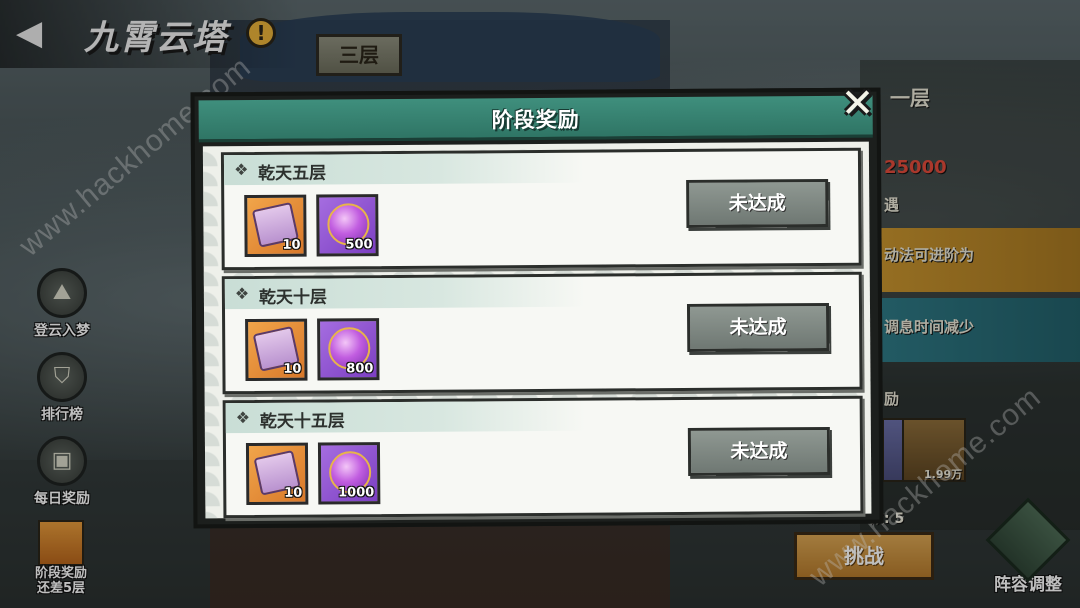 This screenshot has height=608, width=1080. What do you see at coordinates (543, 457) in the screenshot?
I see `reward-card: ❖ 乾天十五层 10 1000 未达成` at bounding box center [543, 457].